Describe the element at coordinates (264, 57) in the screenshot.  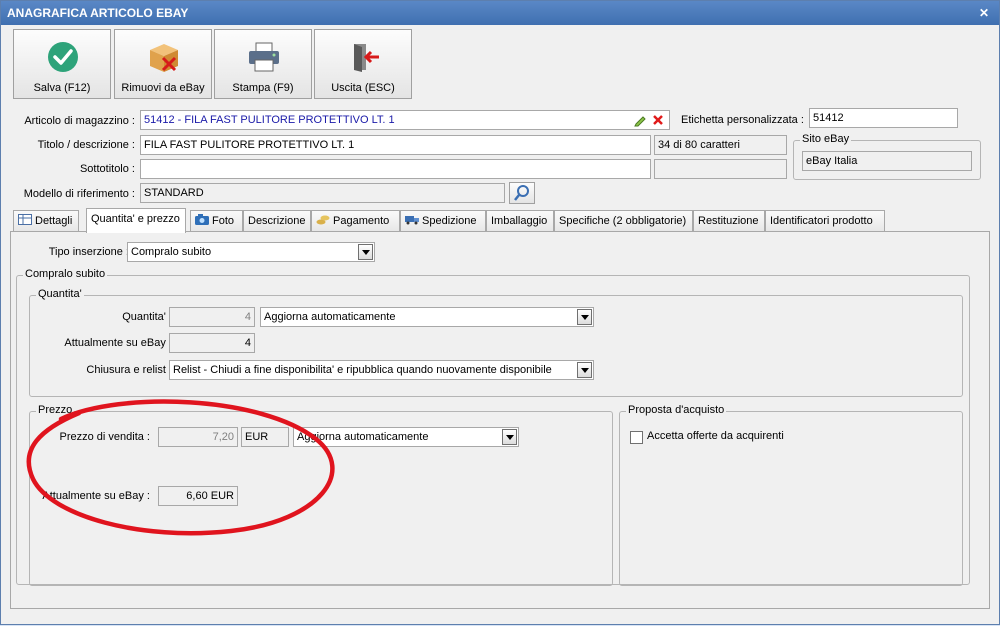
I see `printer-icon` at that location.